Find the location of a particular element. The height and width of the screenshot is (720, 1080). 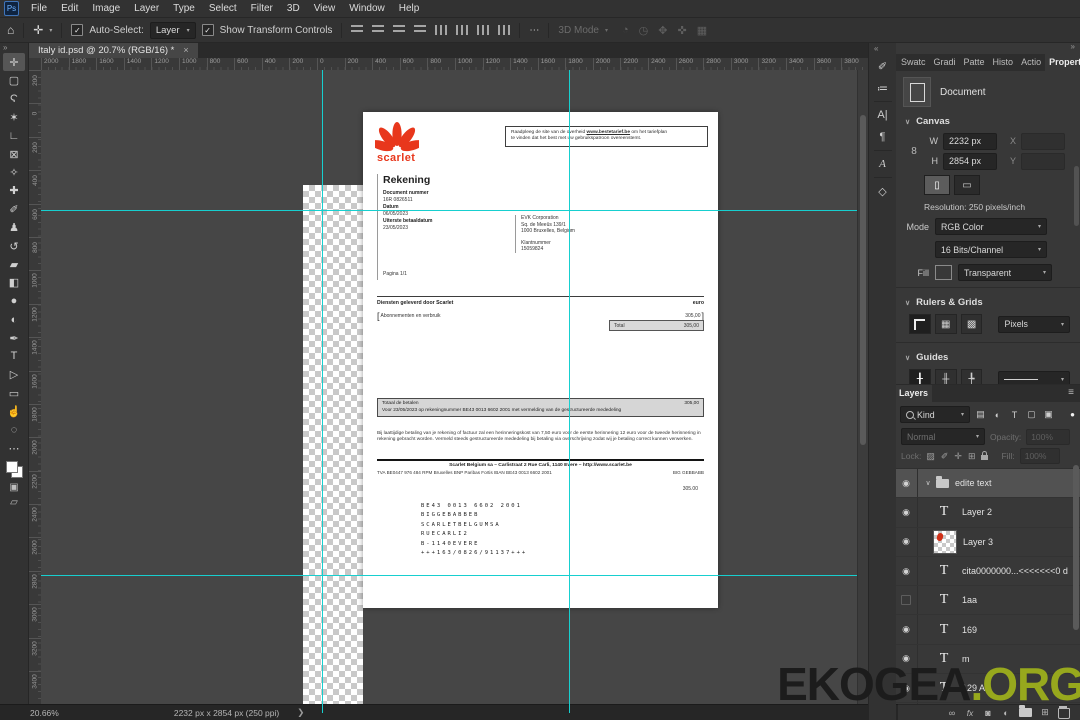

lock-artboard-icon: ⊞ is located at coordinates (972, 456).